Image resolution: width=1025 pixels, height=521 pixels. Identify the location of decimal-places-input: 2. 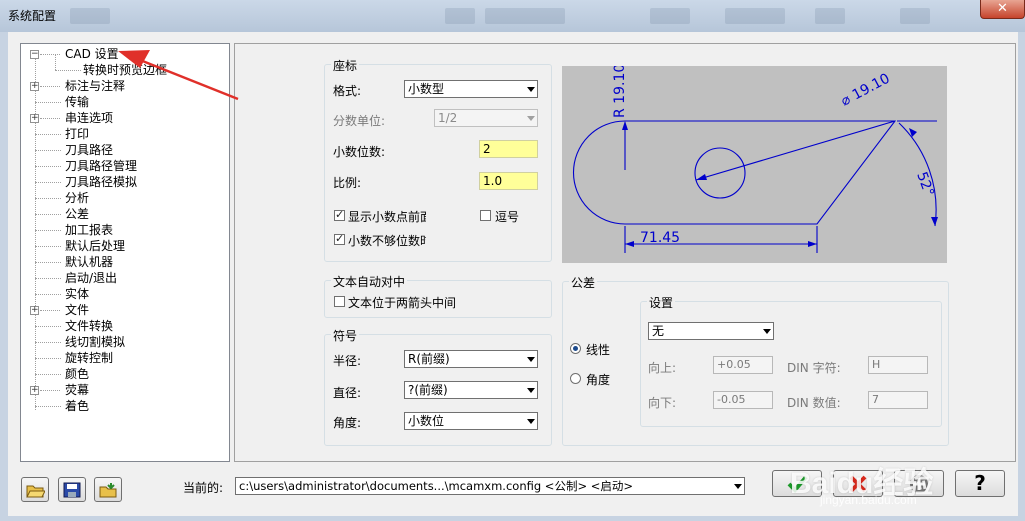
(508, 149).